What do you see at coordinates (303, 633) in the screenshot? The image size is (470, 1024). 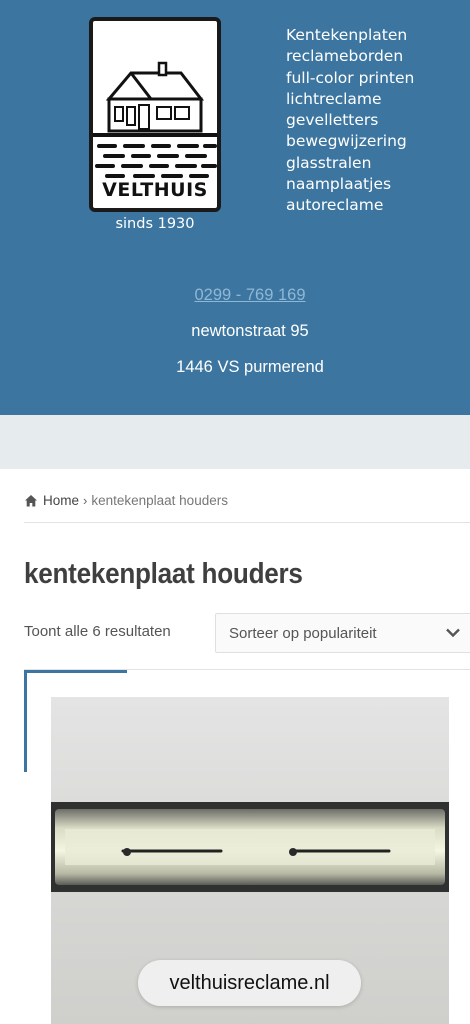 I see `sort-selected-value: Sorteer op populariteit` at bounding box center [303, 633].